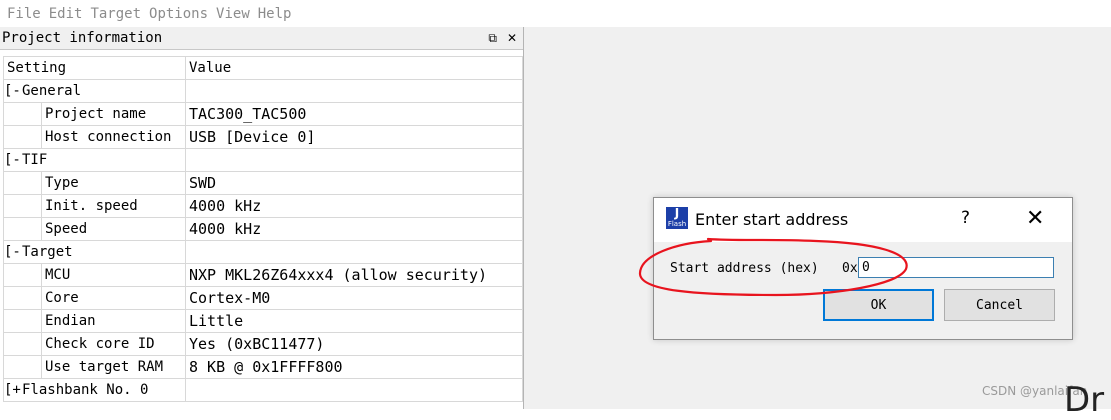 The image size is (1111, 420). I want to click on restore-icon: ⧉, so click(492, 38).